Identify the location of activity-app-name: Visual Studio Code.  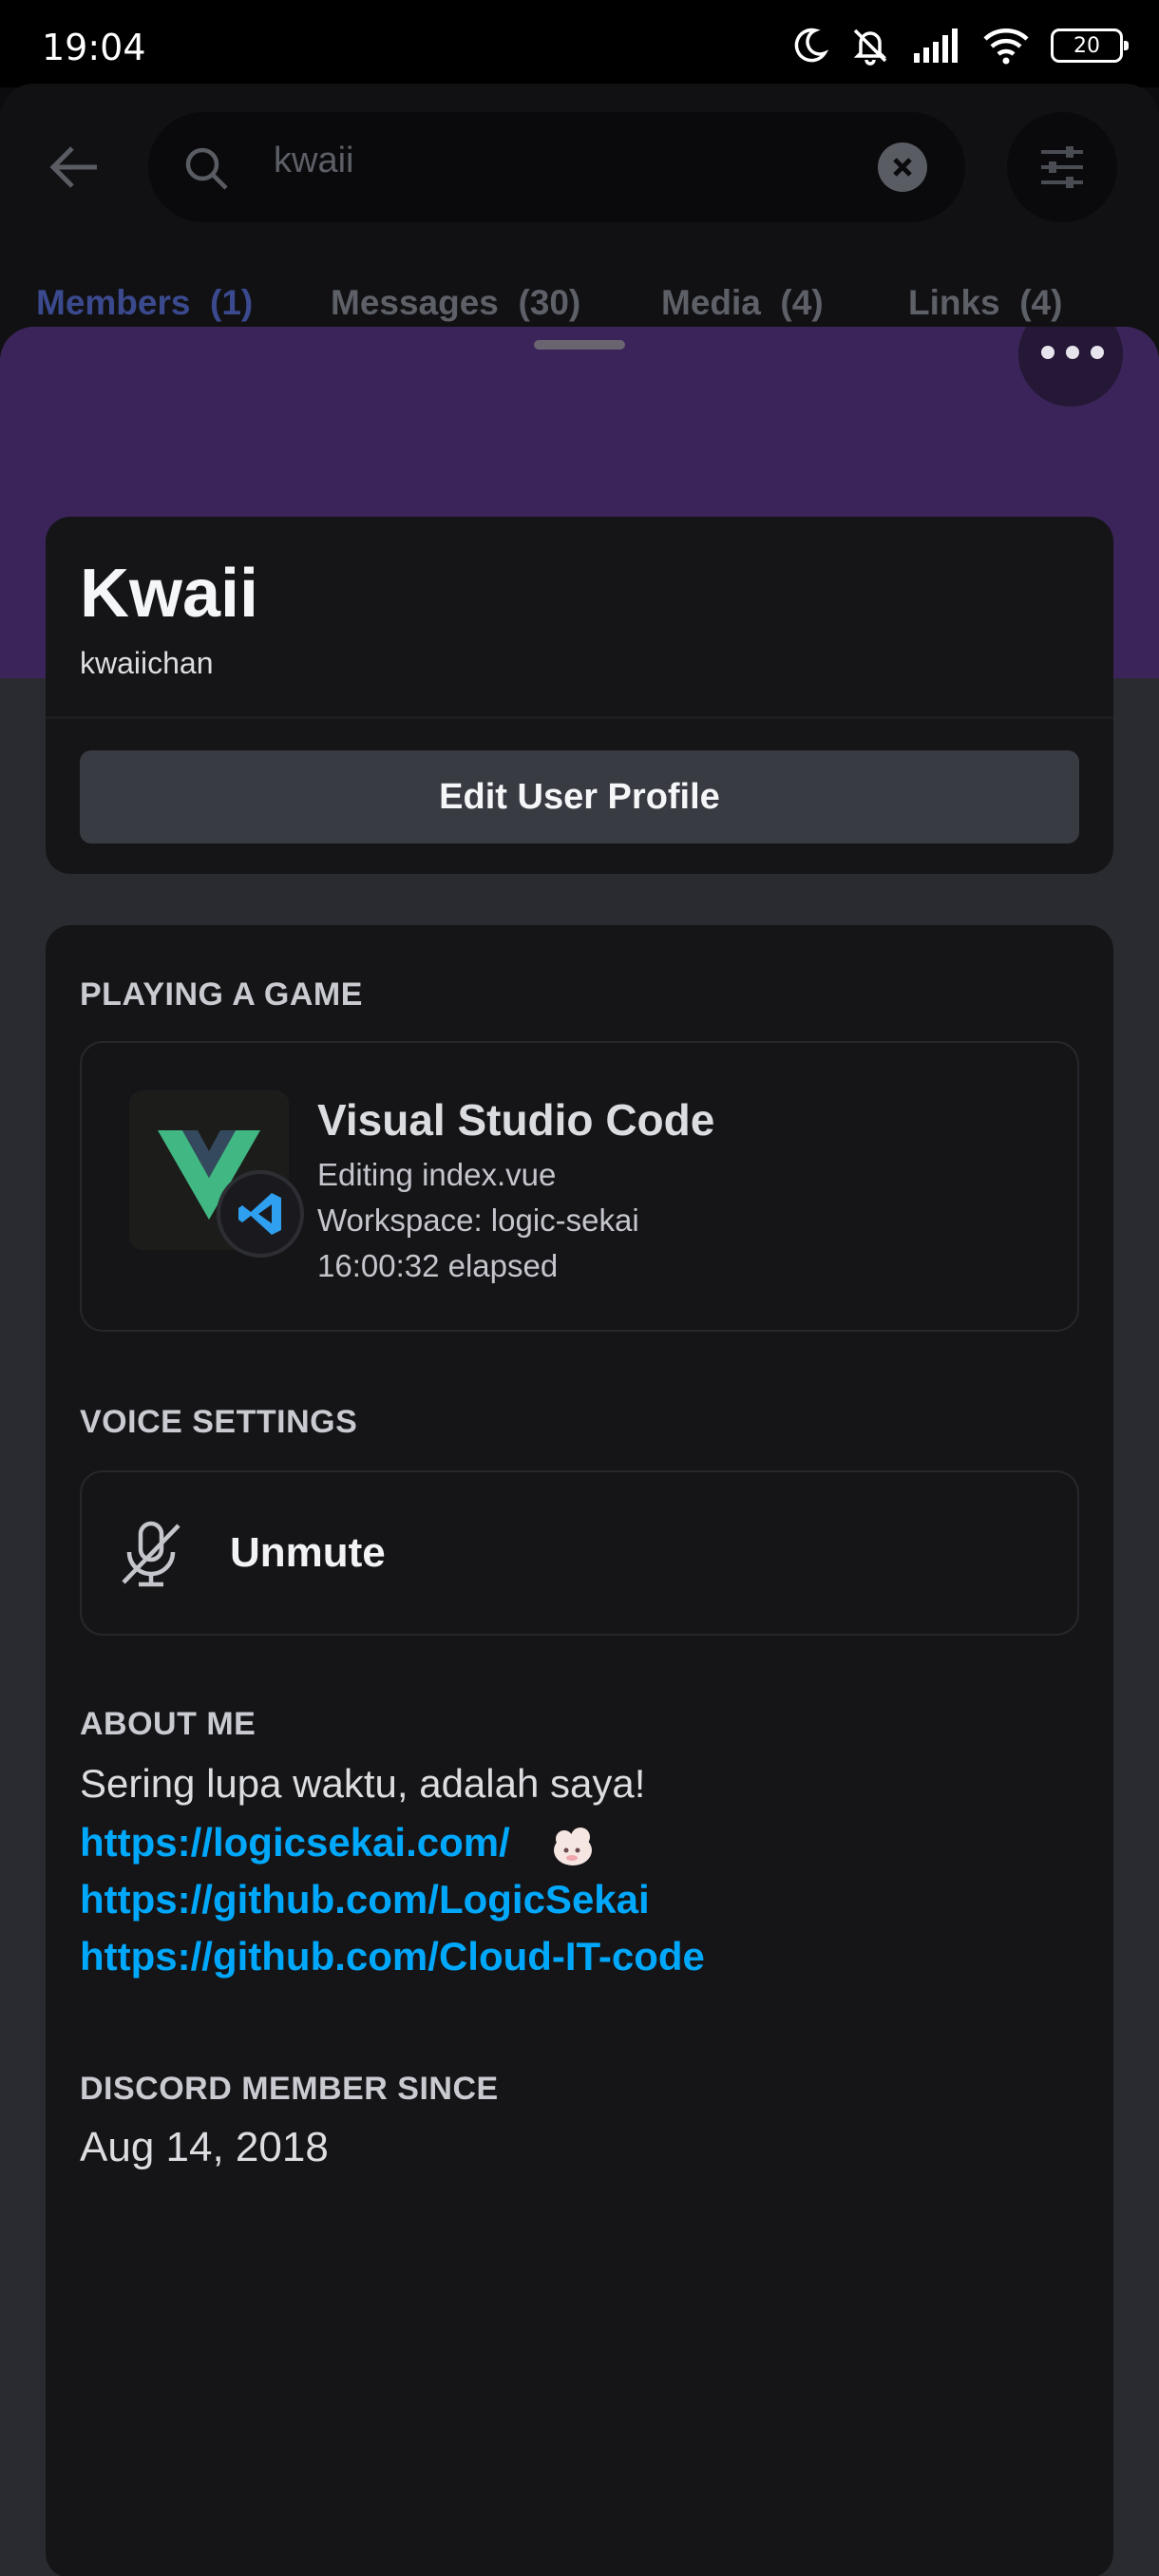
(516, 1120).